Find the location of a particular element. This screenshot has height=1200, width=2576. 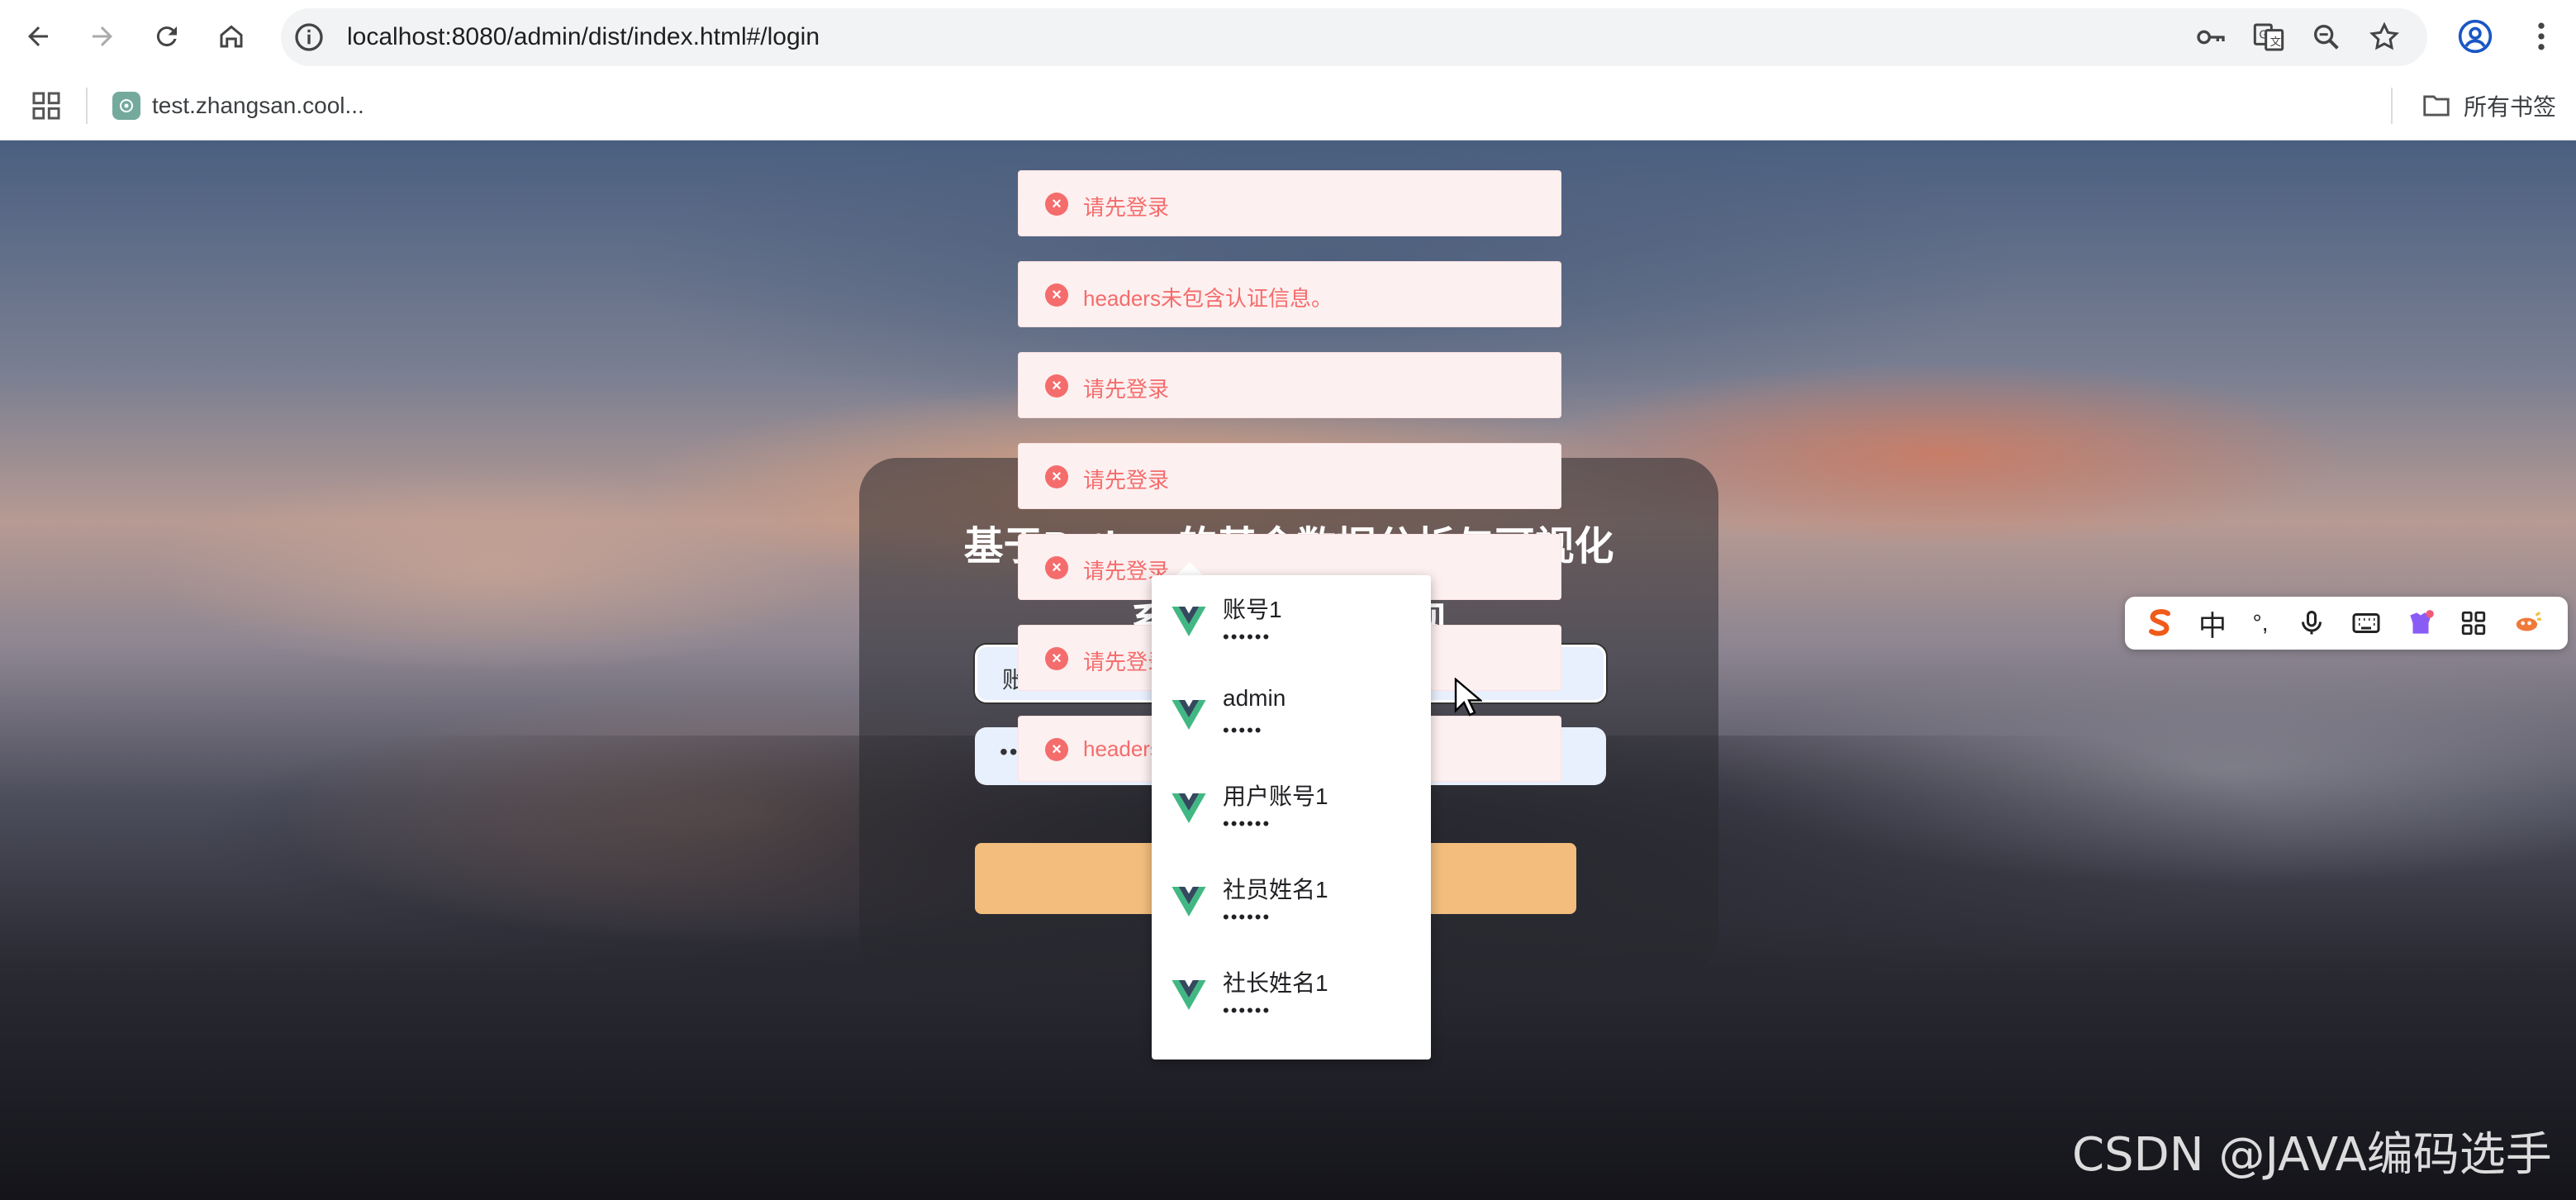

chatgpt-favicon-icon is located at coordinates (126, 106).